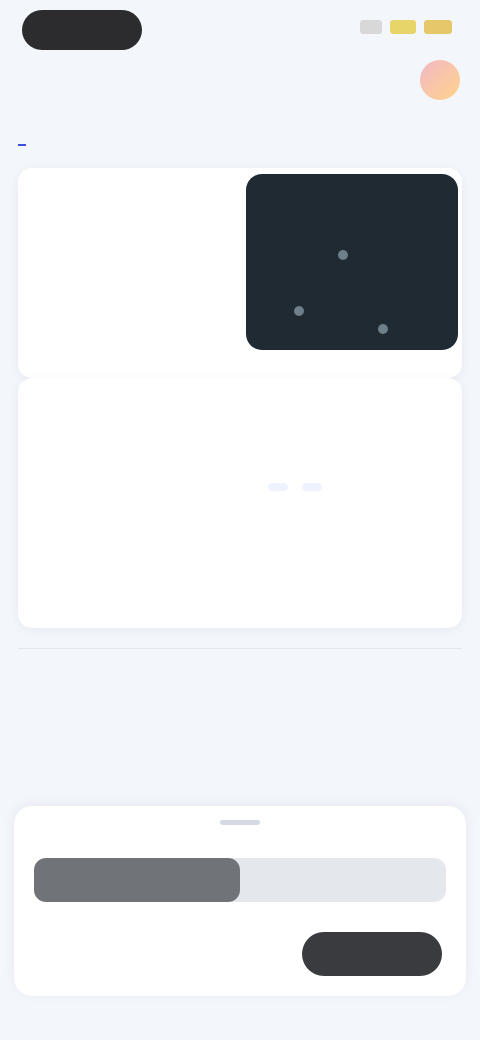 Image resolution: width=480 pixels, height=1040 pixels. I want to click on progress-fill, so click(137, 880).